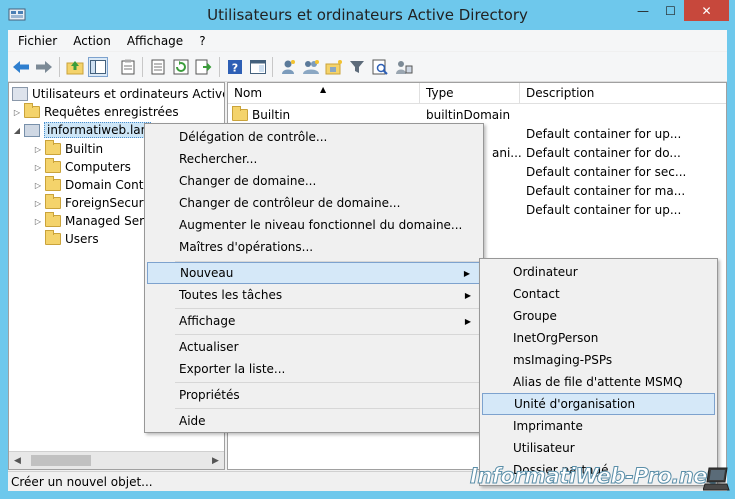  I want to click on menu-bar: Fichier Action Affichage ?, so click(367, 40).